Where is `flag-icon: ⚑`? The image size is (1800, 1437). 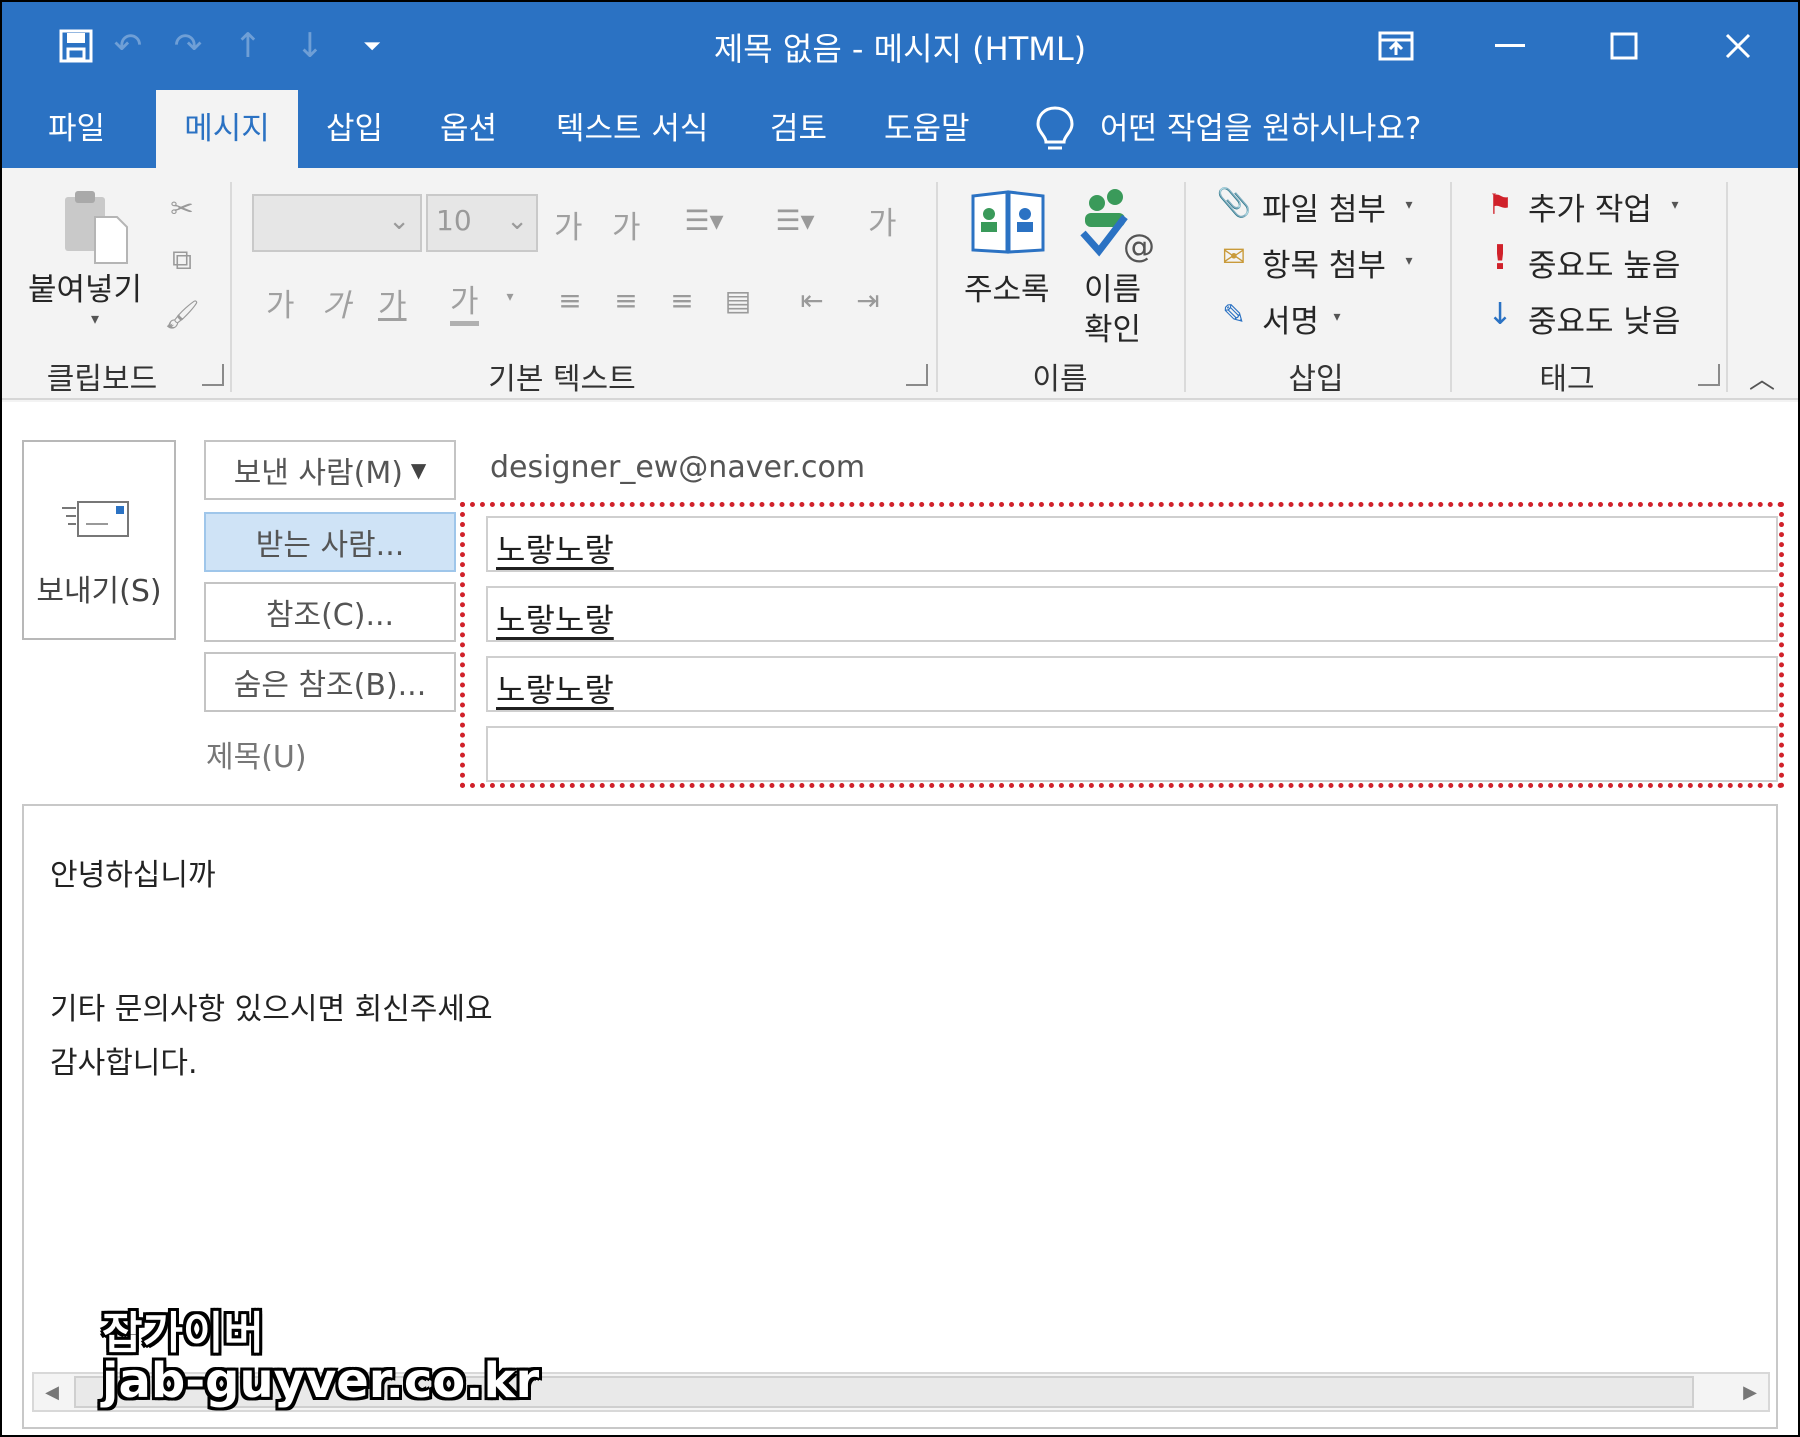
flag-icon: ⚑ is located at coordinates (1500, 204).